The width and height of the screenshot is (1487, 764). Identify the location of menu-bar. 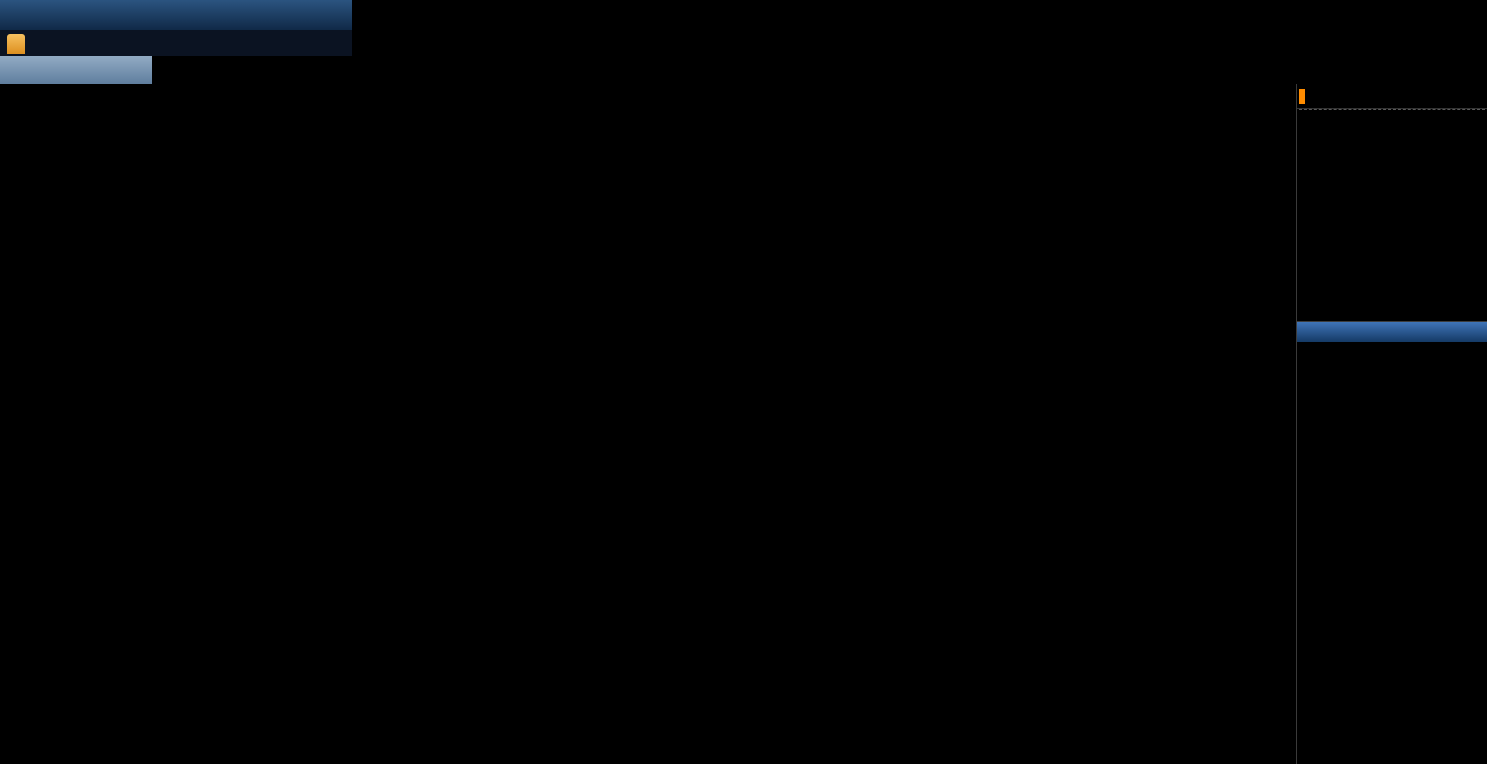
(176, 15).